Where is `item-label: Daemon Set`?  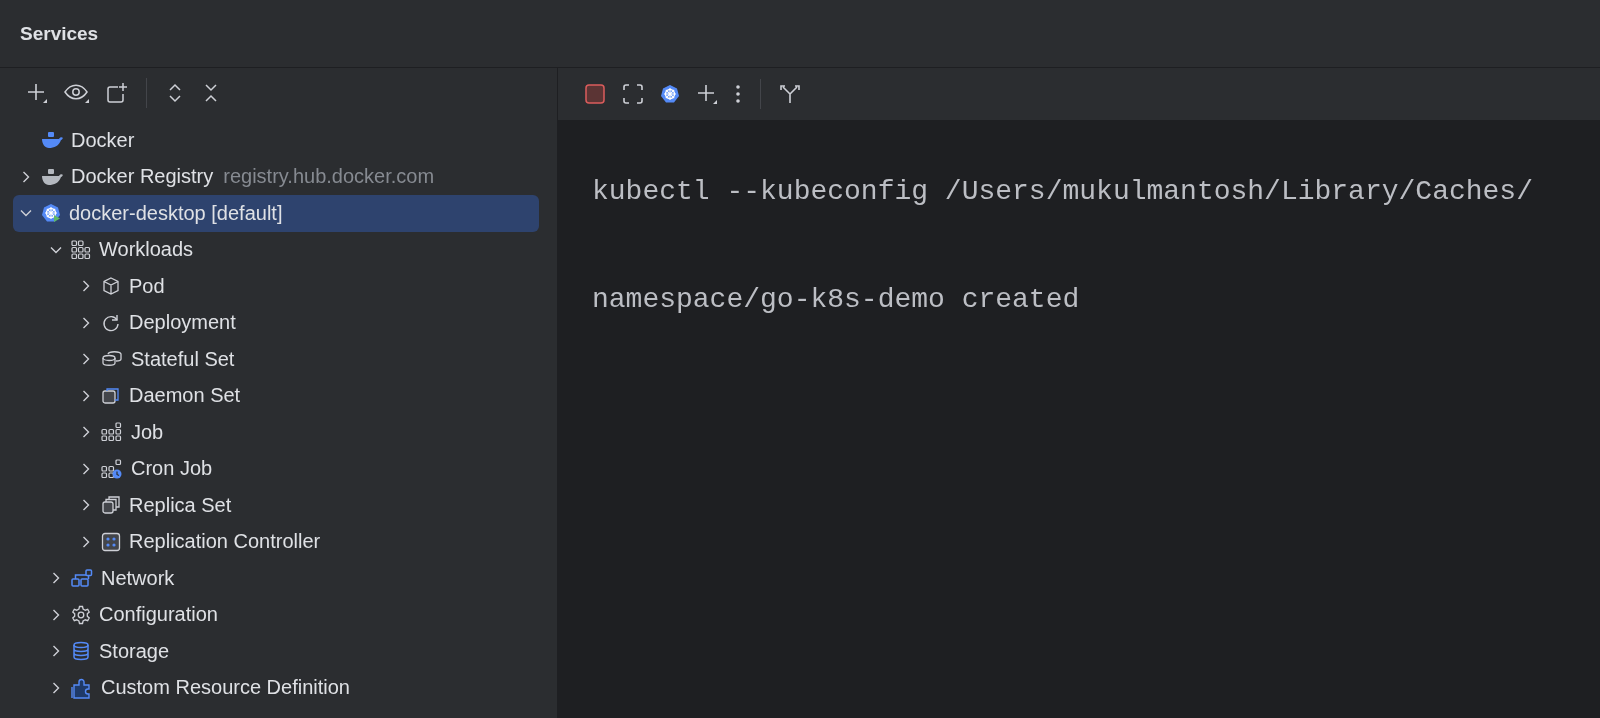
item-label: Daemon Set is located at coordinates (185, 396).